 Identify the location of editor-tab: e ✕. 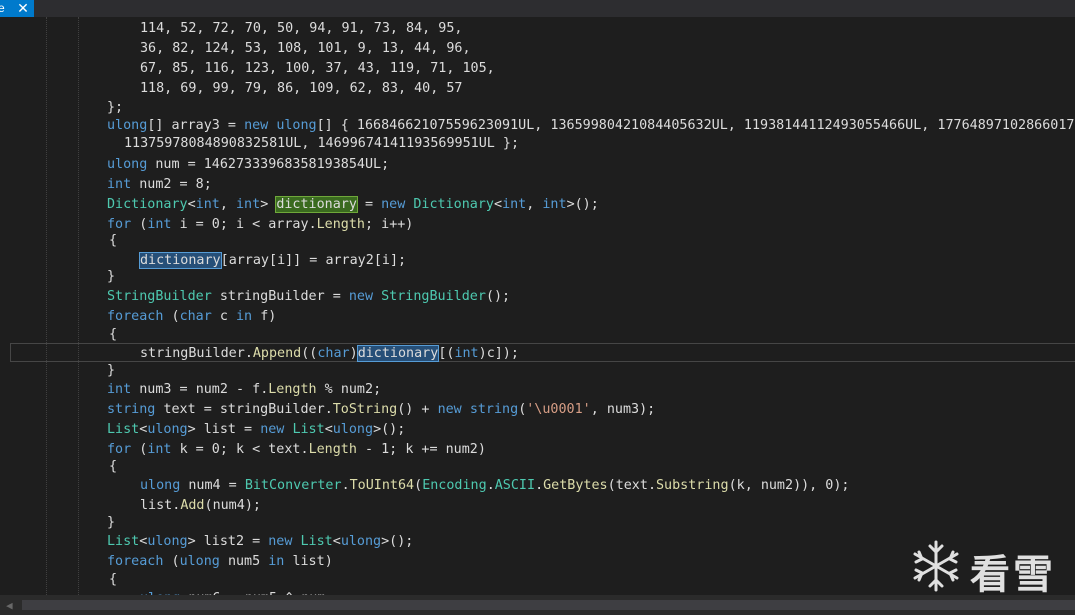
(17, 8).